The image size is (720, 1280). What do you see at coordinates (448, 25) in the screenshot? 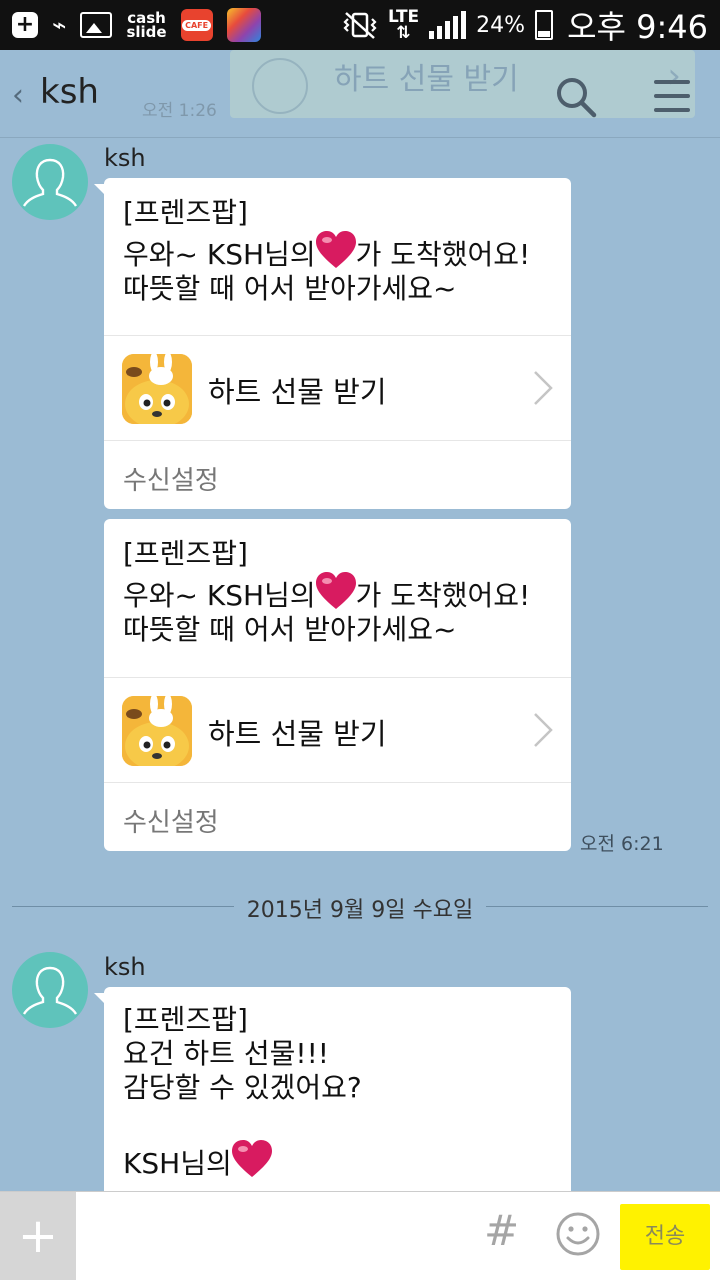
I see `signal-icon` at bounding box center [448, 25].